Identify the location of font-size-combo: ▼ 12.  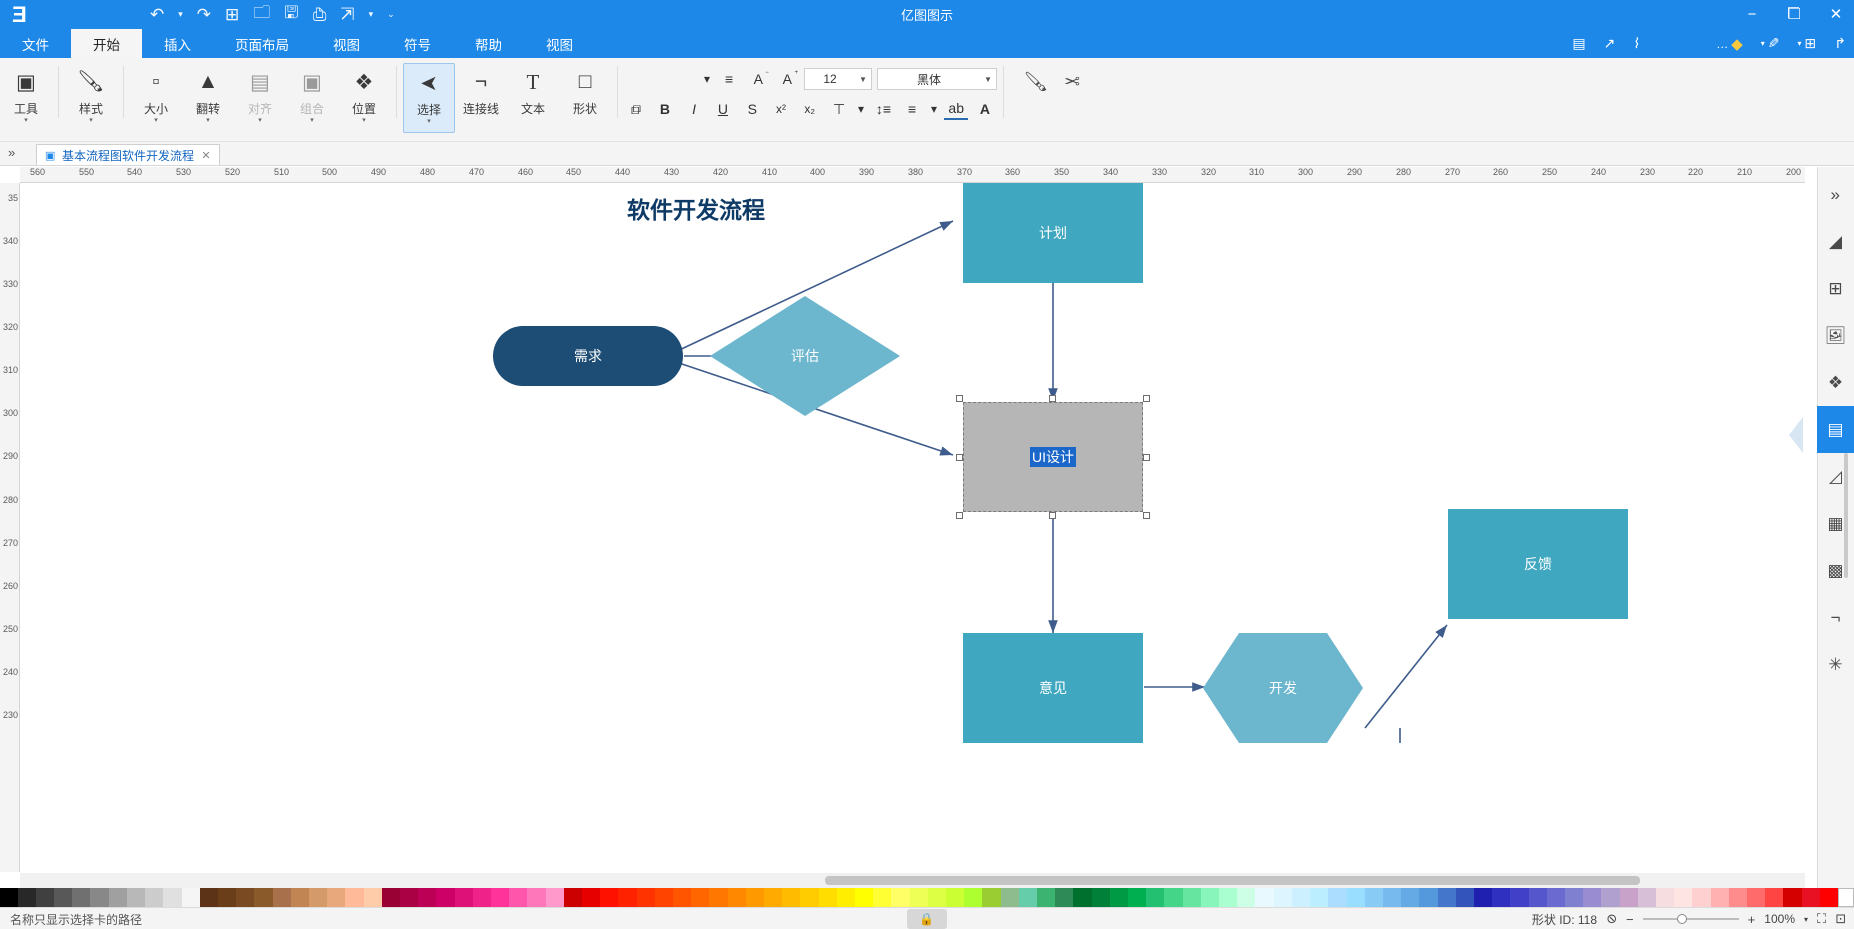
(838, 79).